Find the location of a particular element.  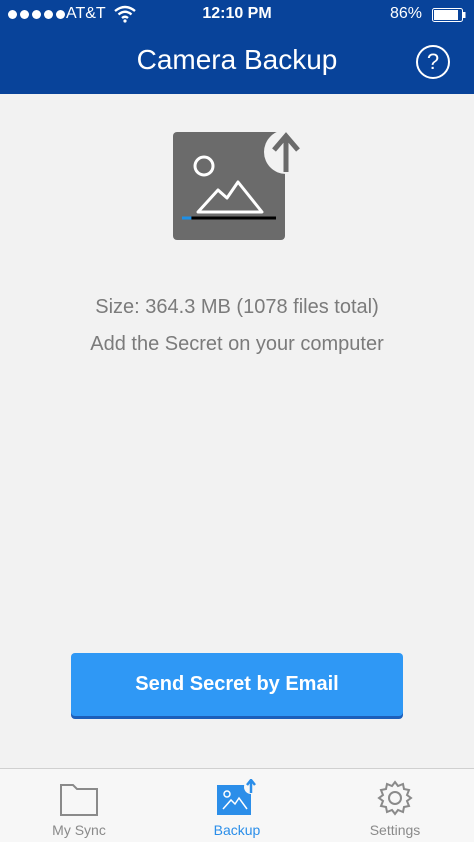

gear-icon is located at coordinates (395, 798).